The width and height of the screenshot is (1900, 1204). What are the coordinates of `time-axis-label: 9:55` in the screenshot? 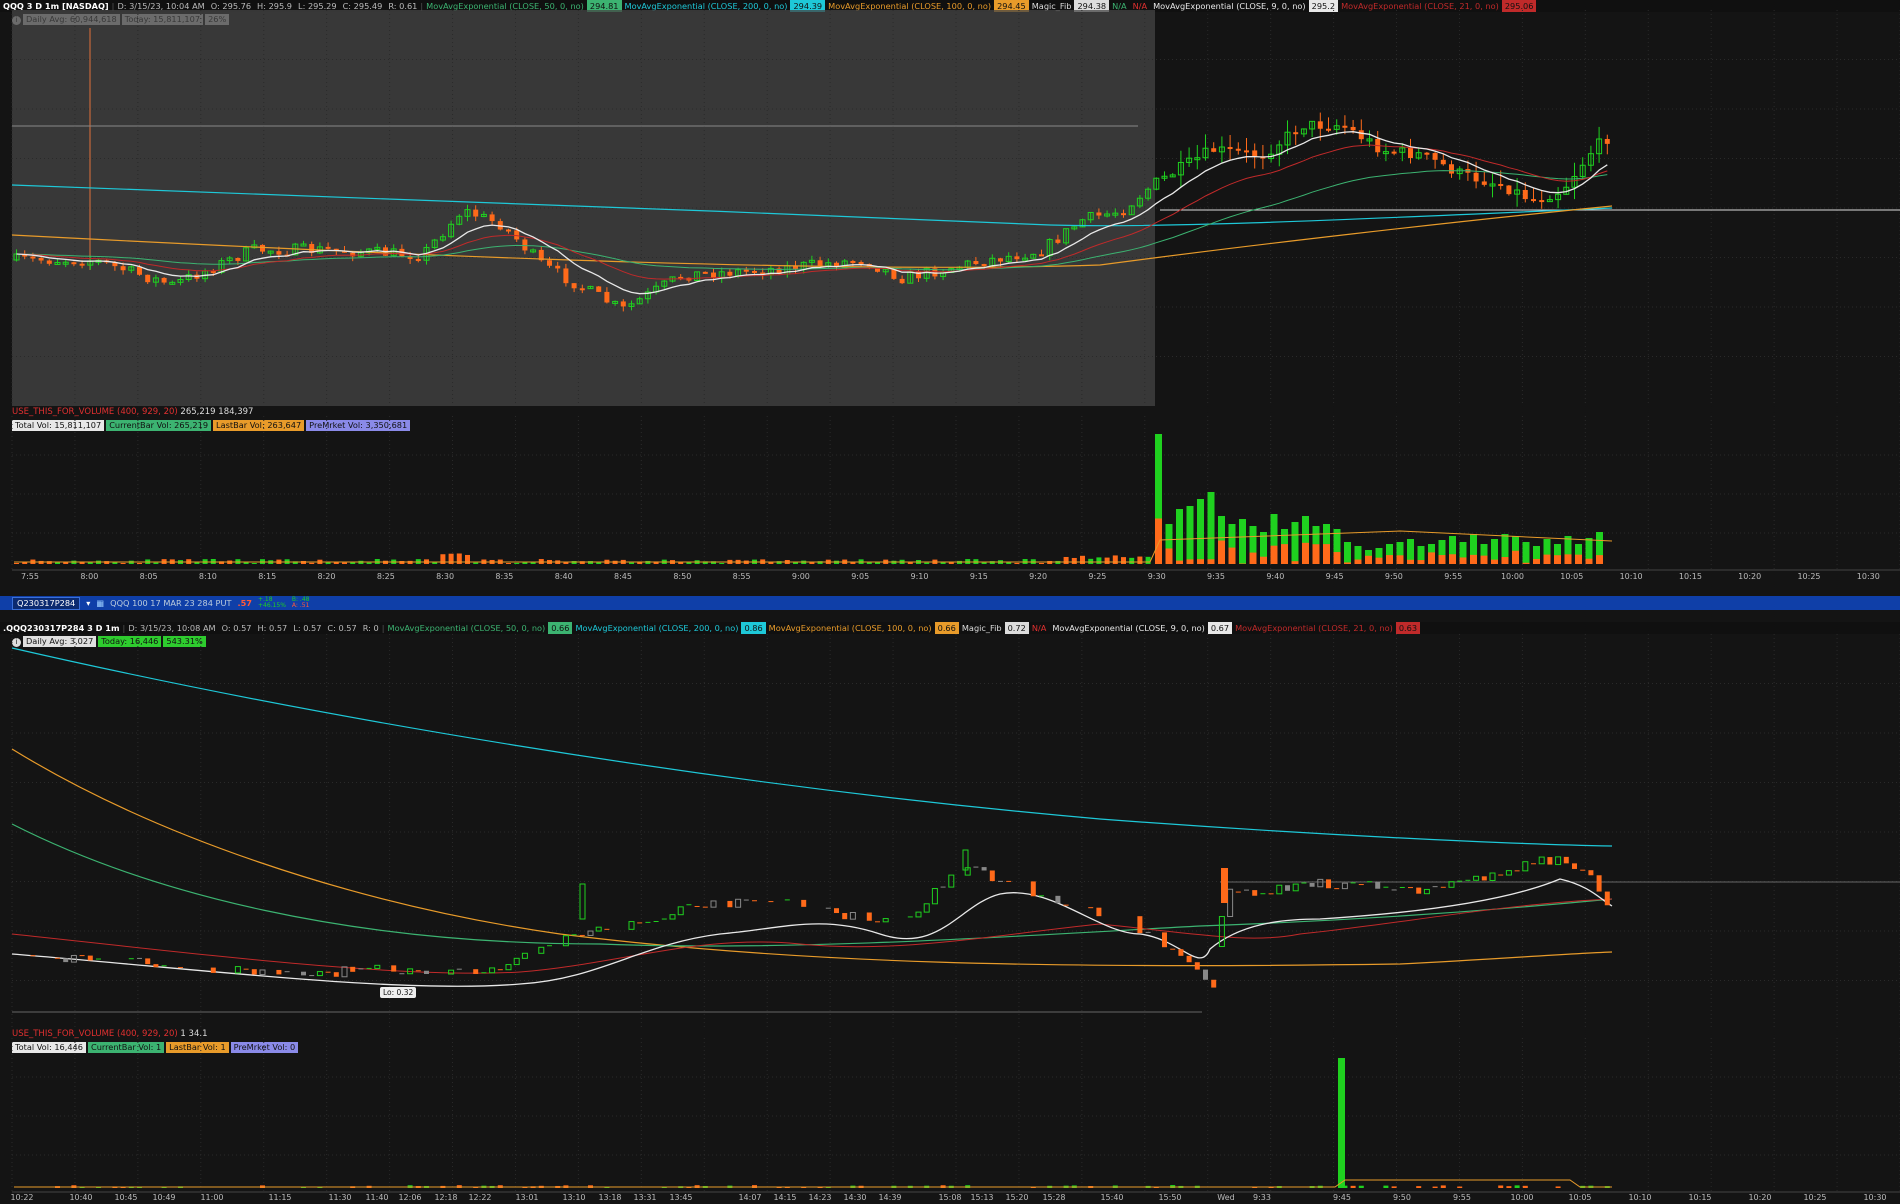 It's located at (1453, 576).